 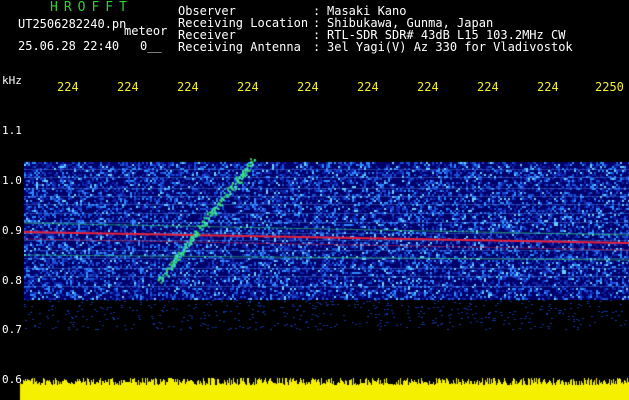 What do you see at coordinates (609, 87) in the screenshot?
I see `x-tick-label: 2250` at bounding box center [609, 87].